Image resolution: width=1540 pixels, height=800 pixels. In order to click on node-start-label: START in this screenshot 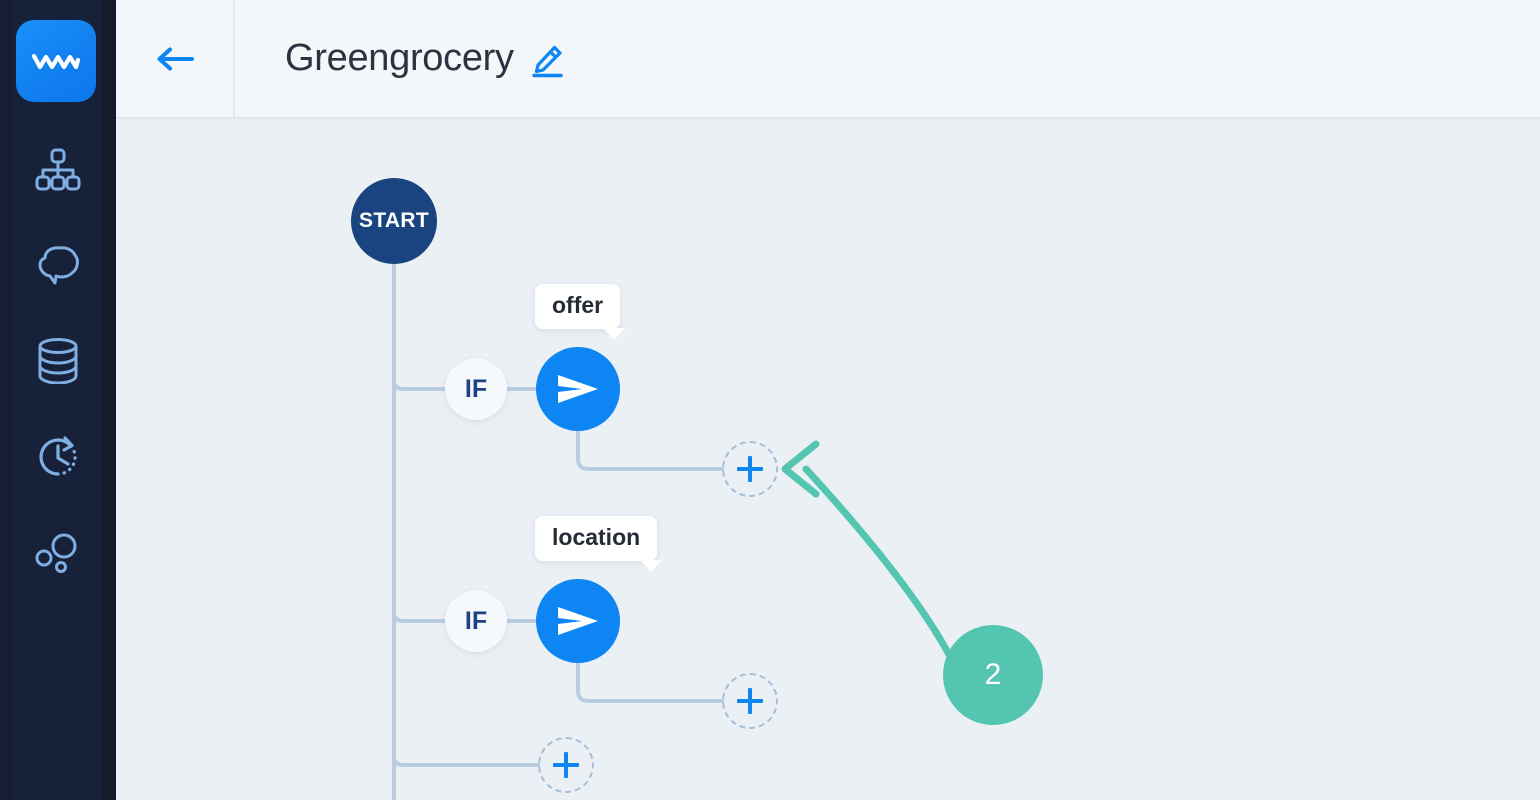, I will do `click(394, 220)`.